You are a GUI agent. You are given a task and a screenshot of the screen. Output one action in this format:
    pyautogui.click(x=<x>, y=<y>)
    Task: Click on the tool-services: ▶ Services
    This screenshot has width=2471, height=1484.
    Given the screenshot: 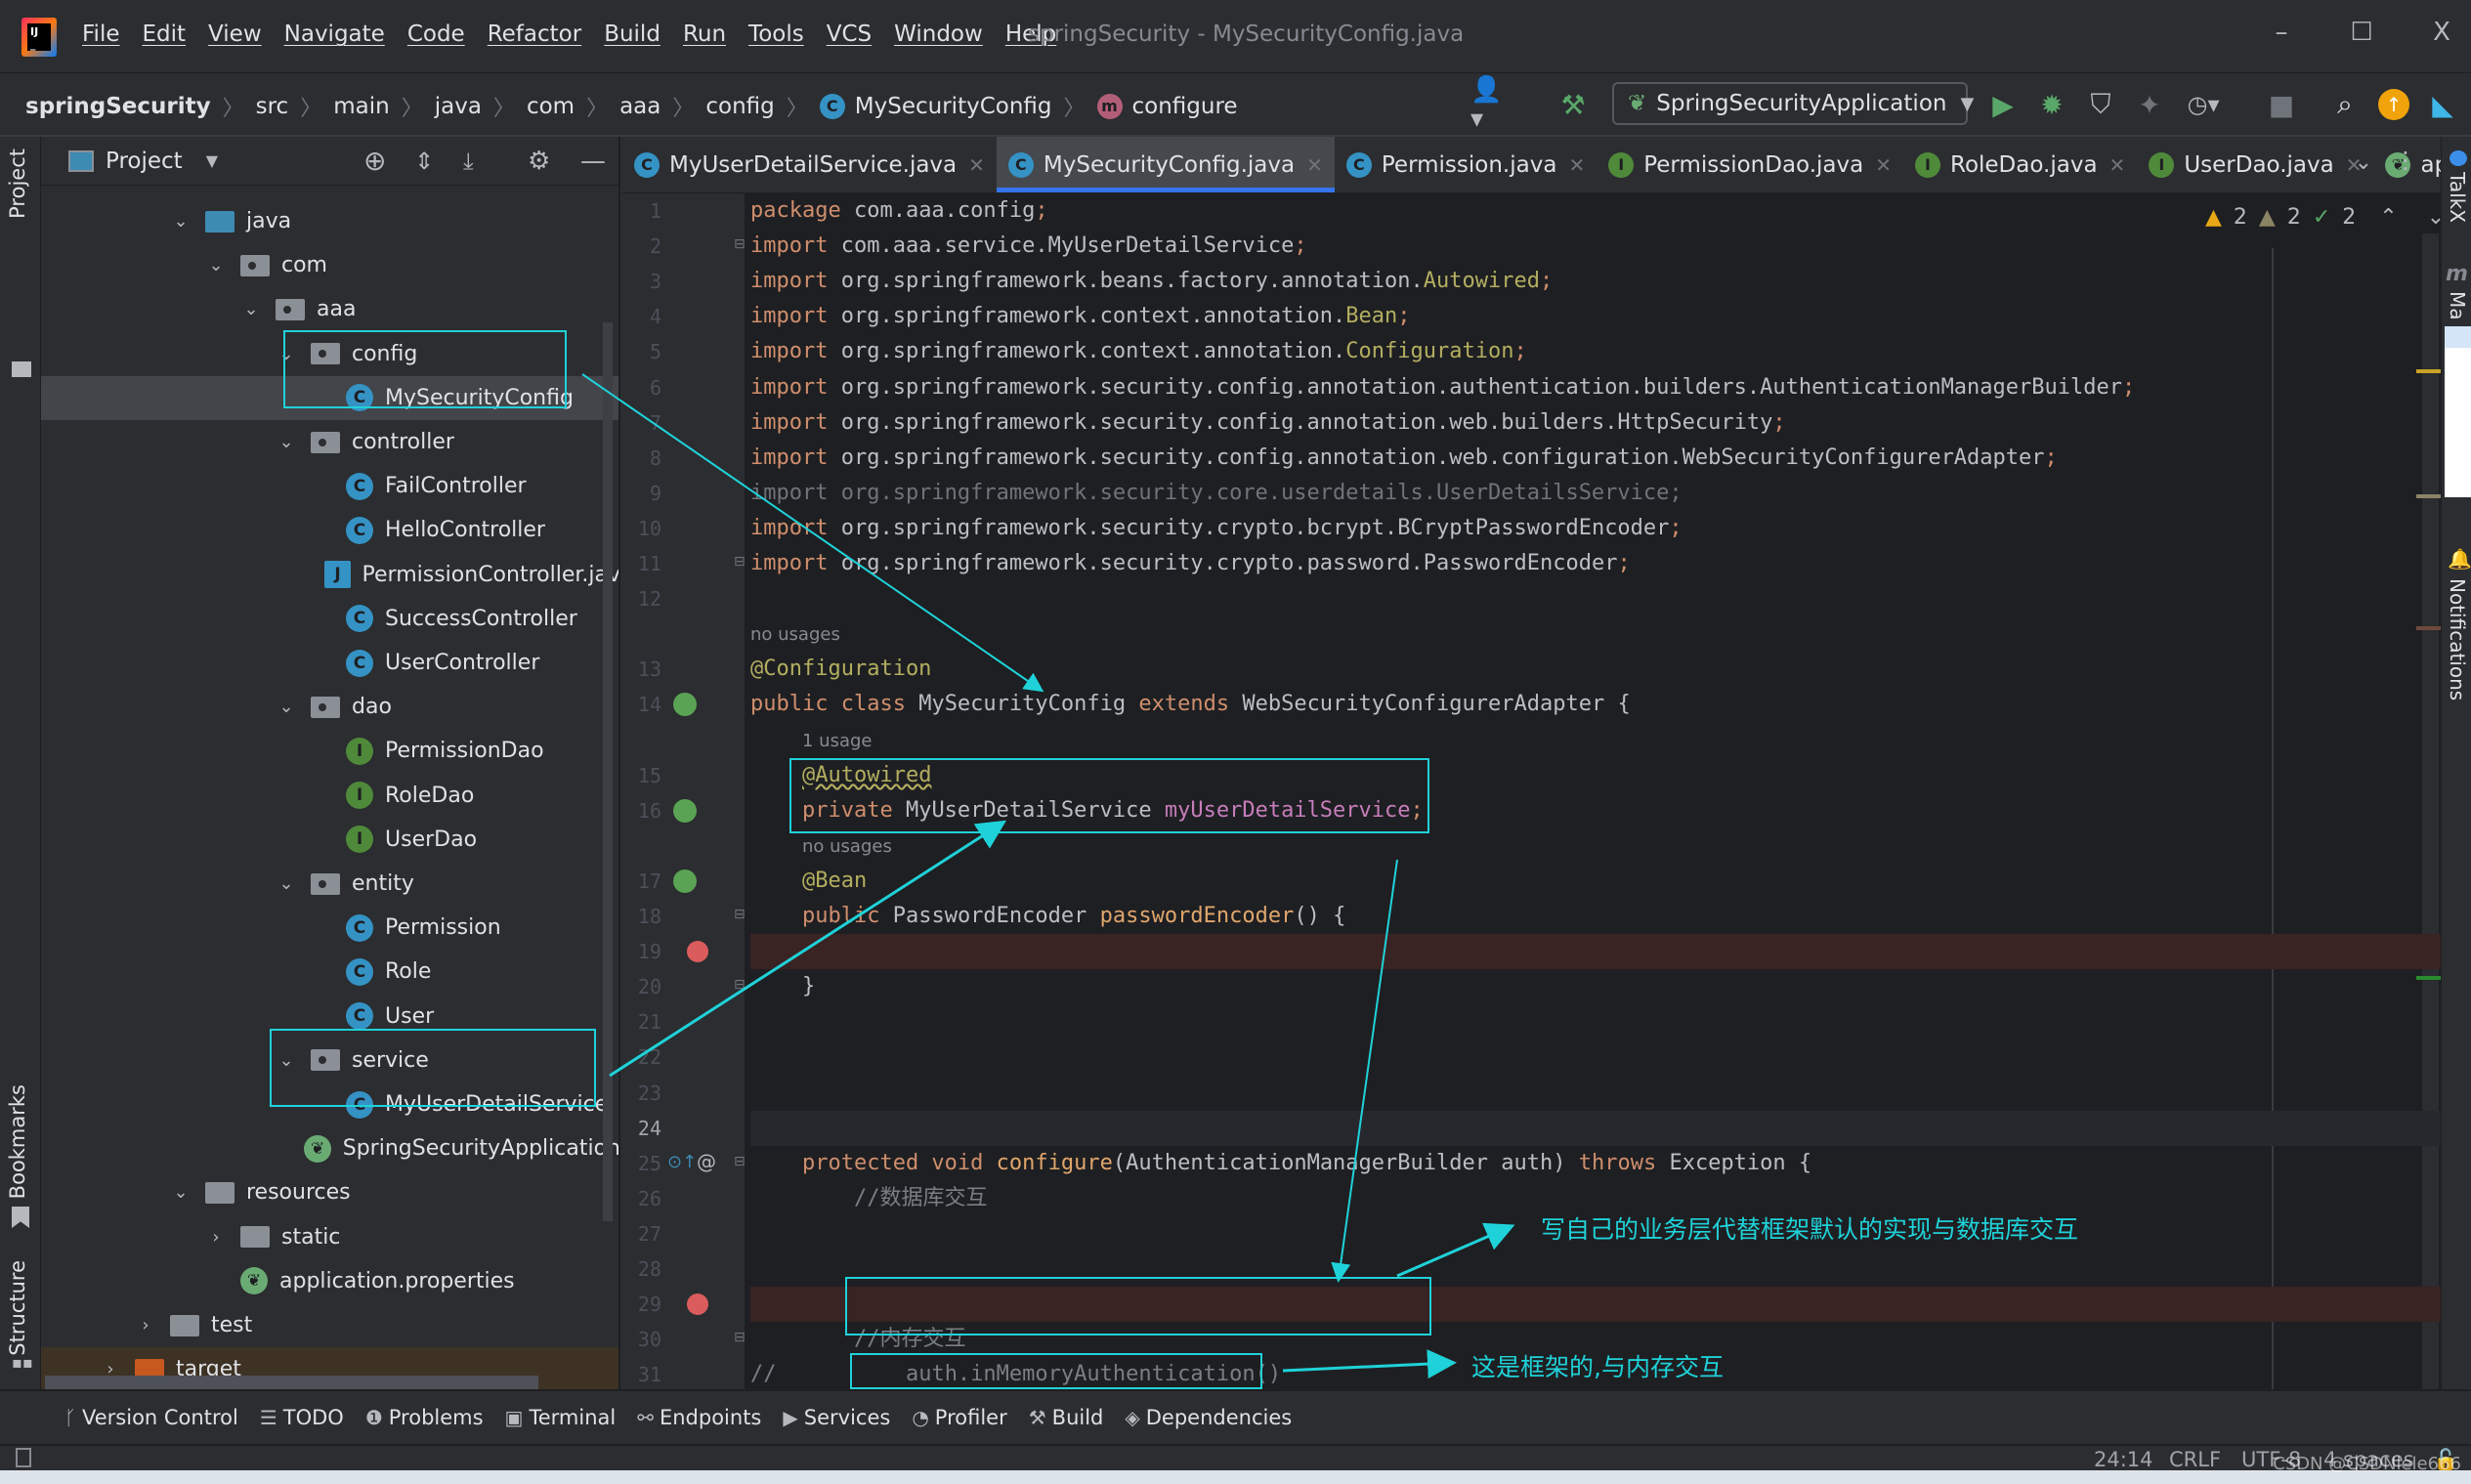 What is the action you would take?
    pyautogui.click(x=837, y=1417)
    